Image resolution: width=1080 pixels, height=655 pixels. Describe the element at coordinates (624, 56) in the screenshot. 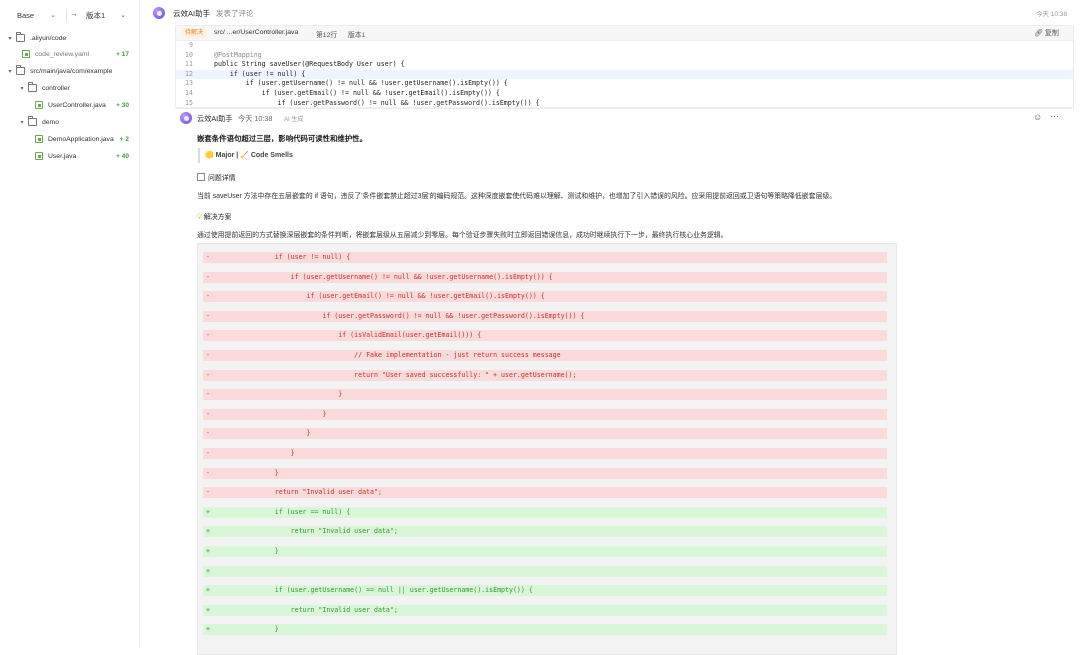

I see `code-line: 10 @PostMapping` at that location.